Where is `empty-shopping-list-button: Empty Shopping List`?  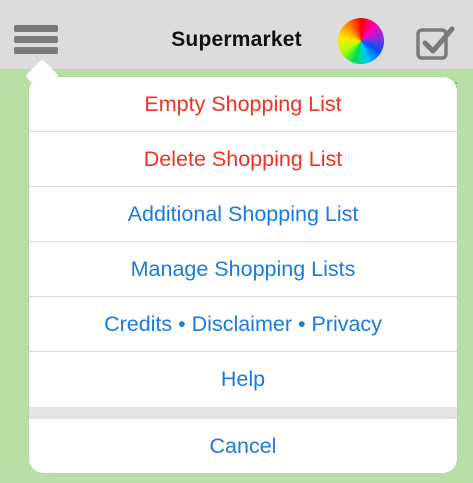
empty-shopping-list-button: Empty Shopping List is located at coordinates (243, 104).